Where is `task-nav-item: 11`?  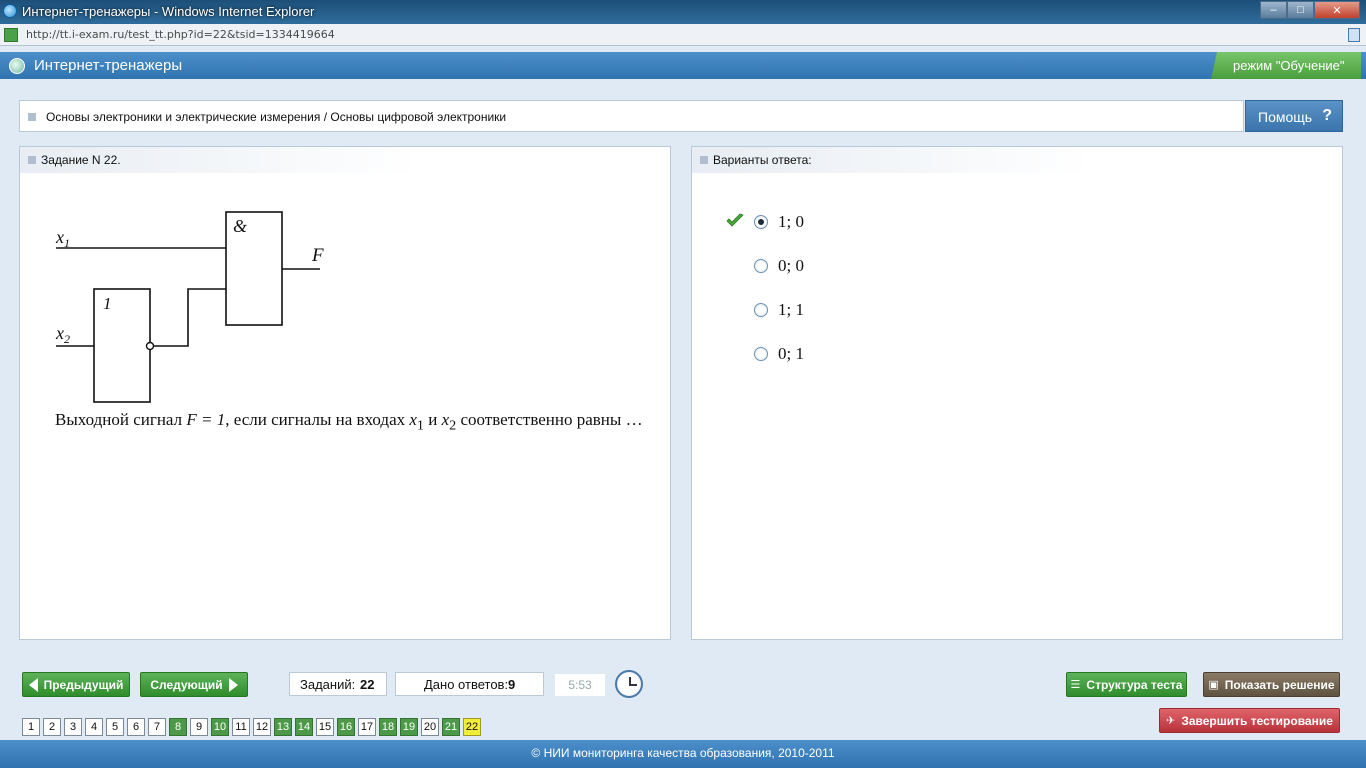 task-nav-item: 11 is located at coordinates (241, 727).